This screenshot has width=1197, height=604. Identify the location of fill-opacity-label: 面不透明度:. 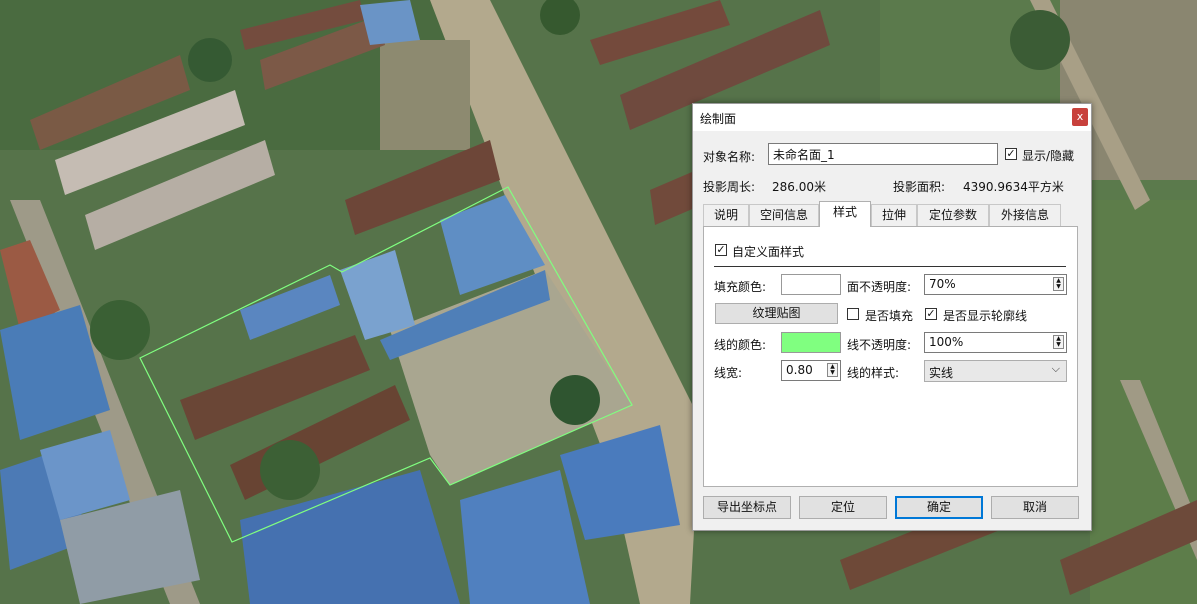
(879, 287).